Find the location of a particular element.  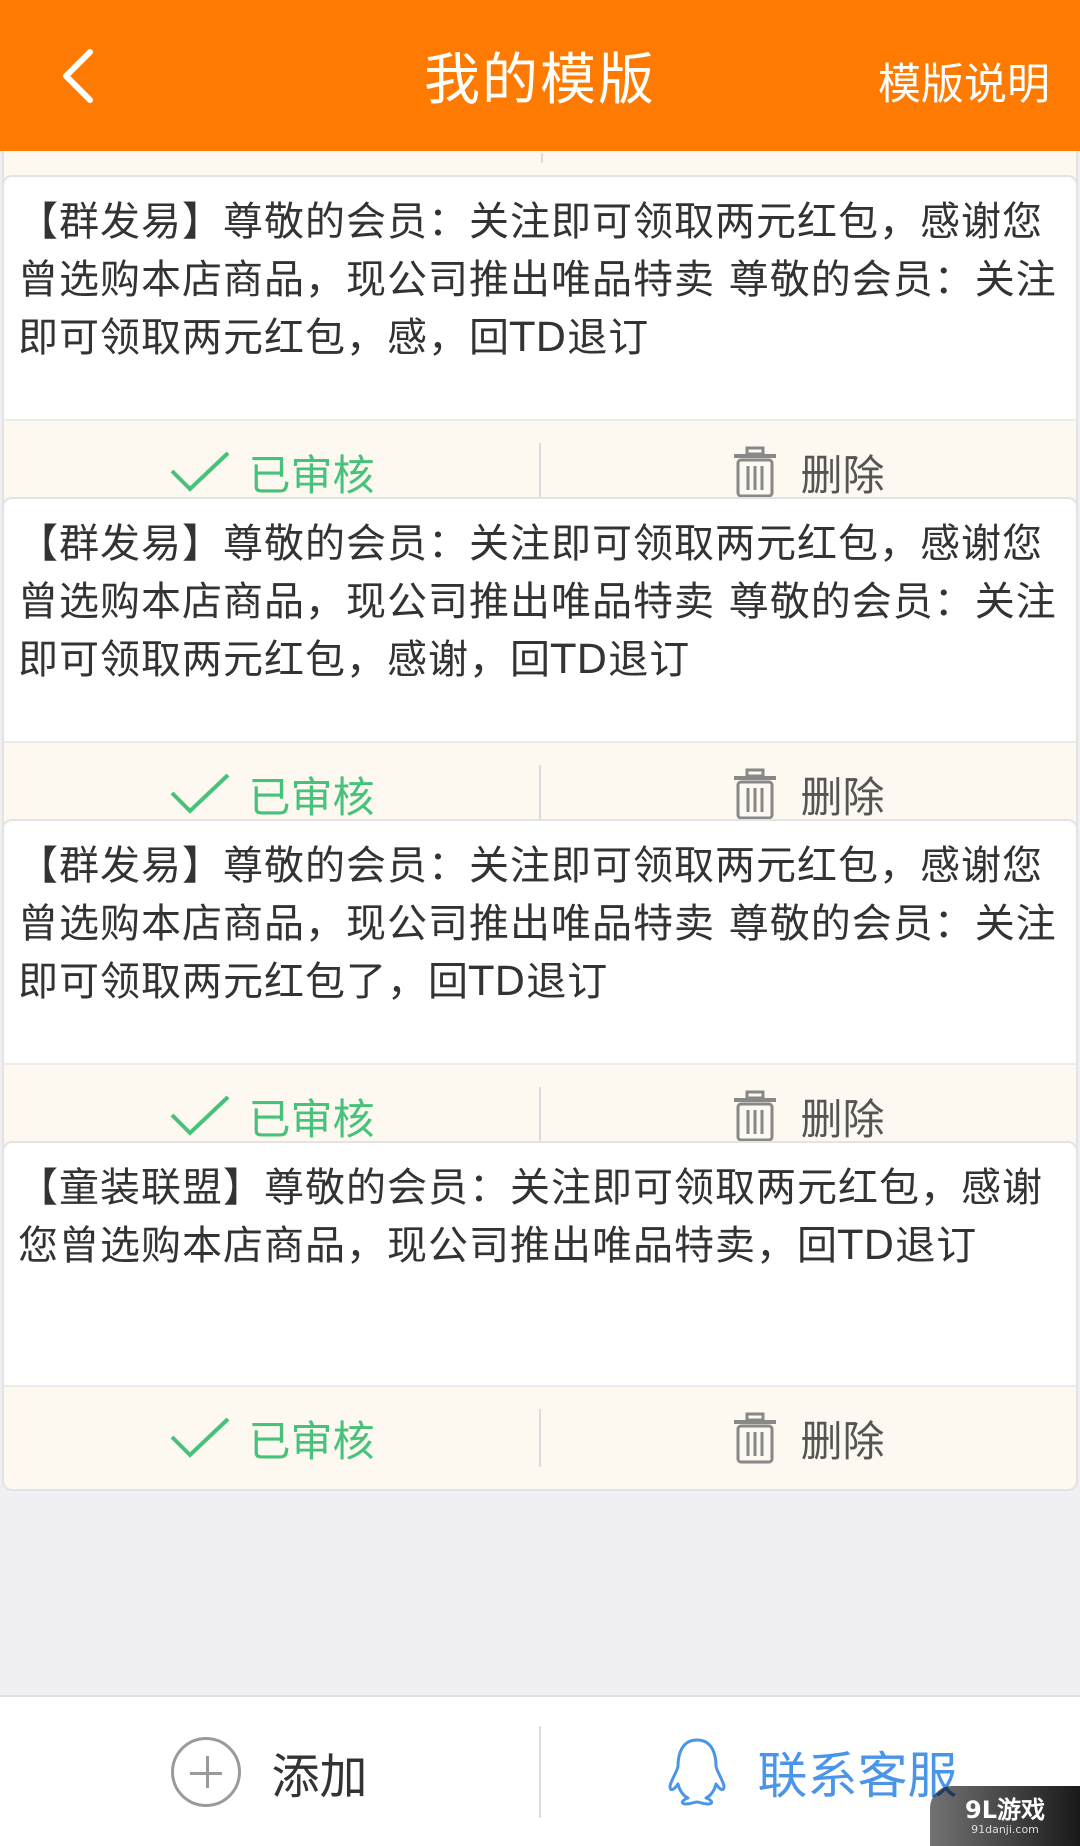

qq-penguin-icon is located at coordinates (696, 1771).